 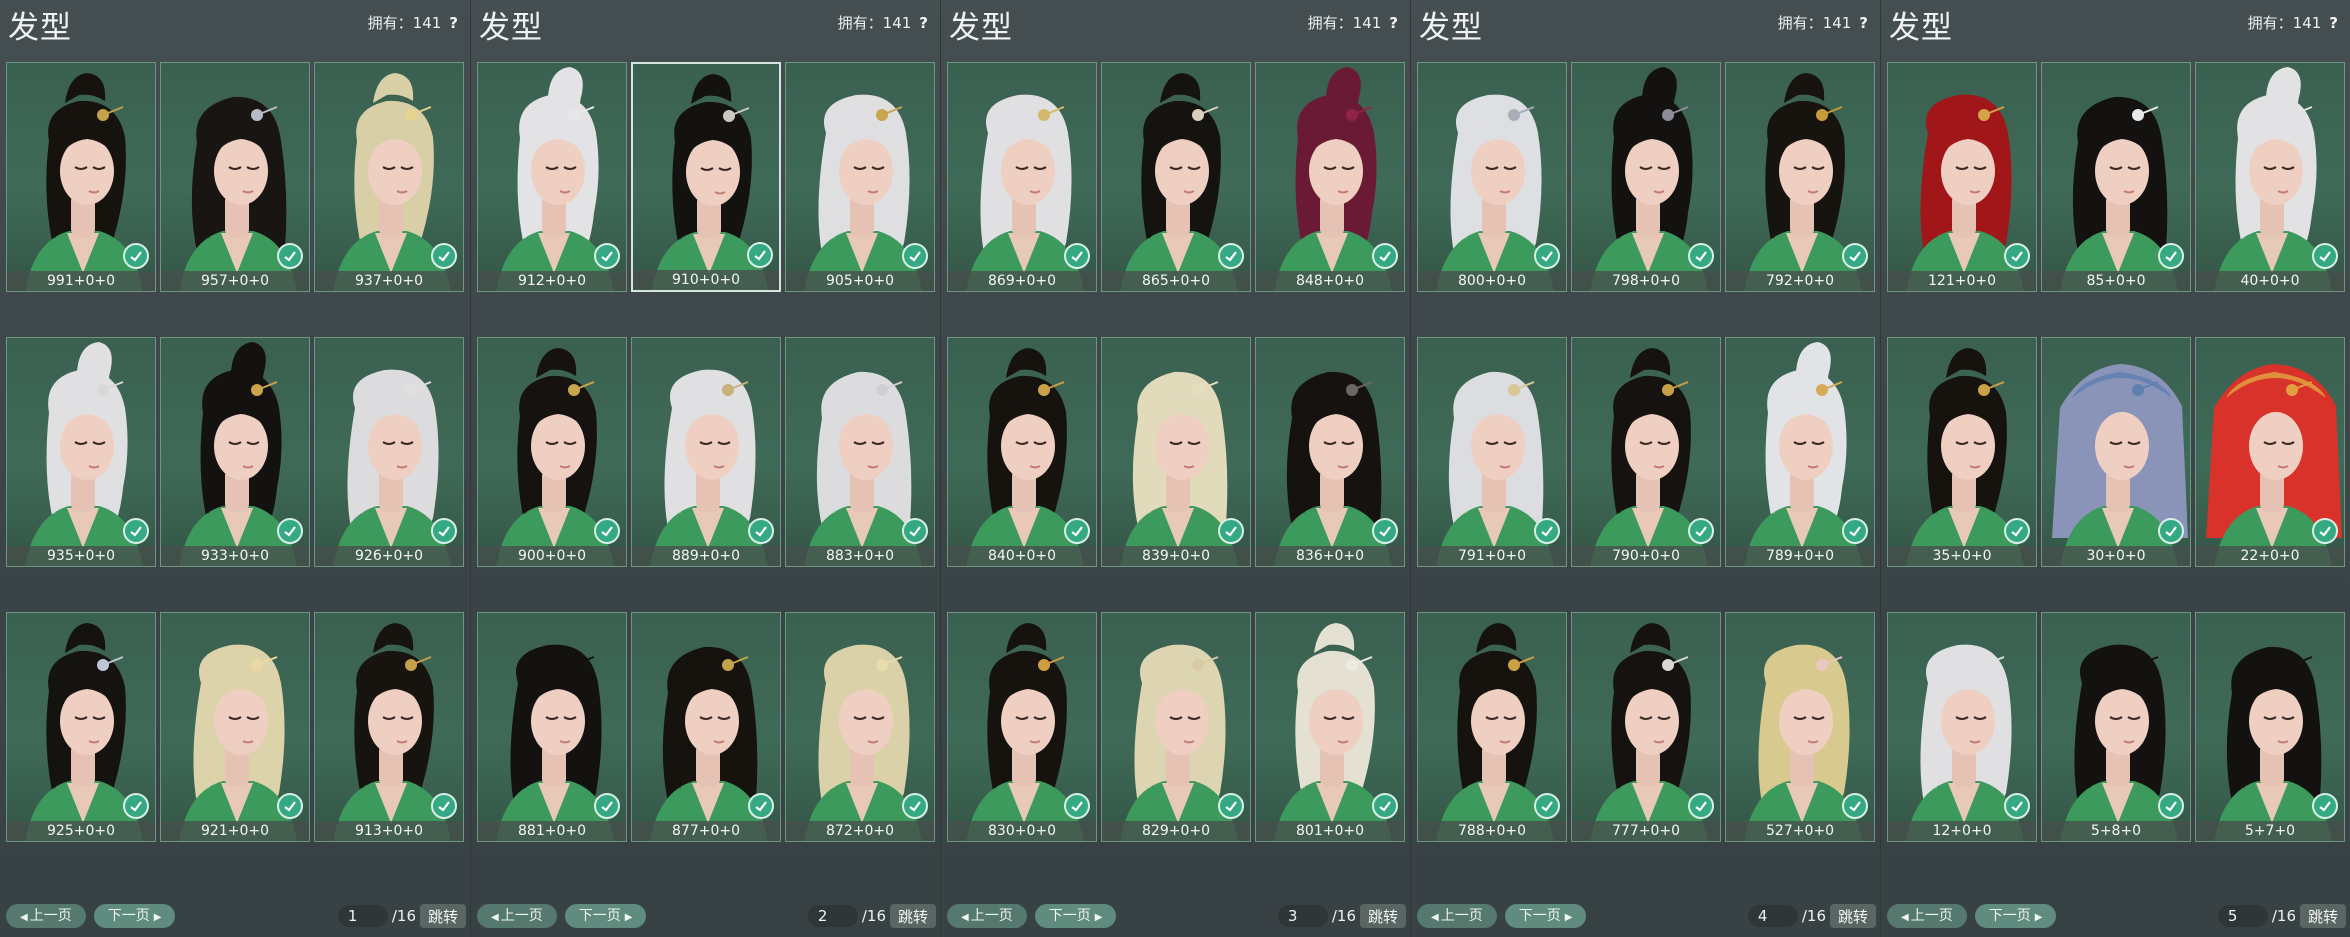 I want to click on hairstyle-card: 121+0+0, so click(x=1962, y=177).